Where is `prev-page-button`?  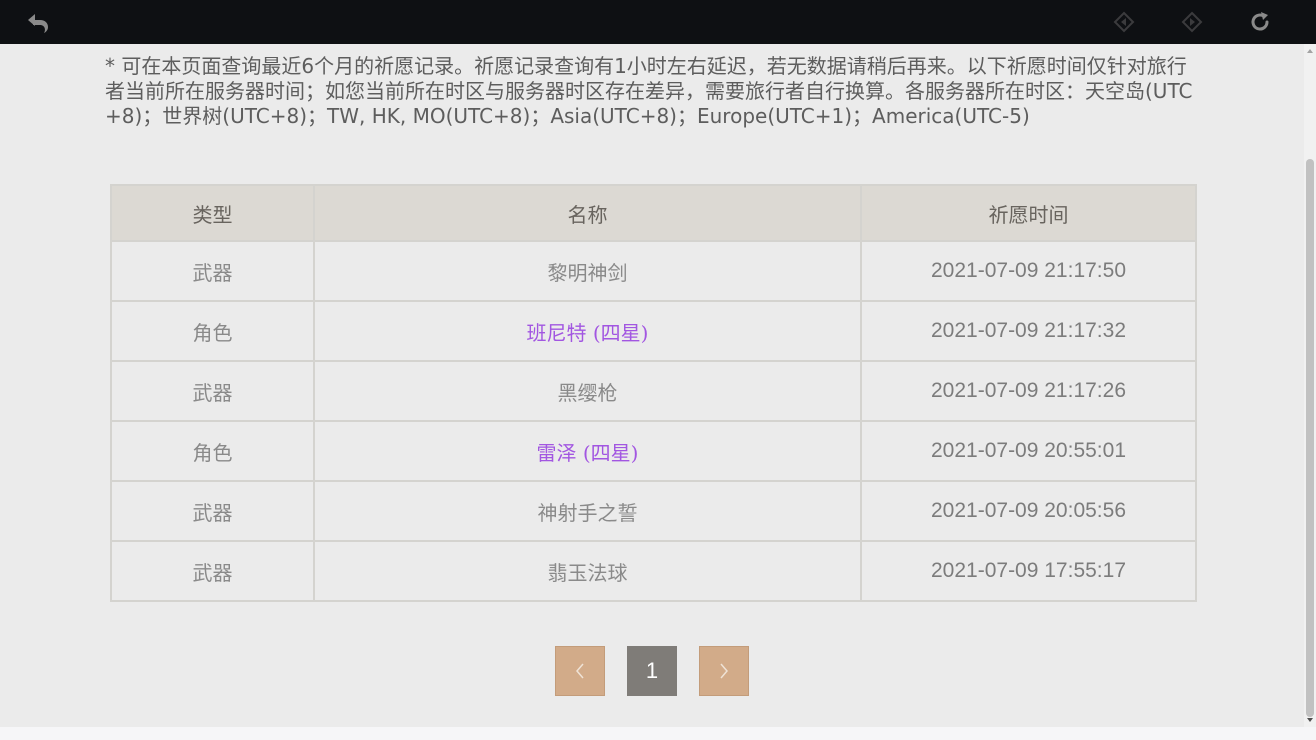
prev-page-button is located at coordinates (580, 671).